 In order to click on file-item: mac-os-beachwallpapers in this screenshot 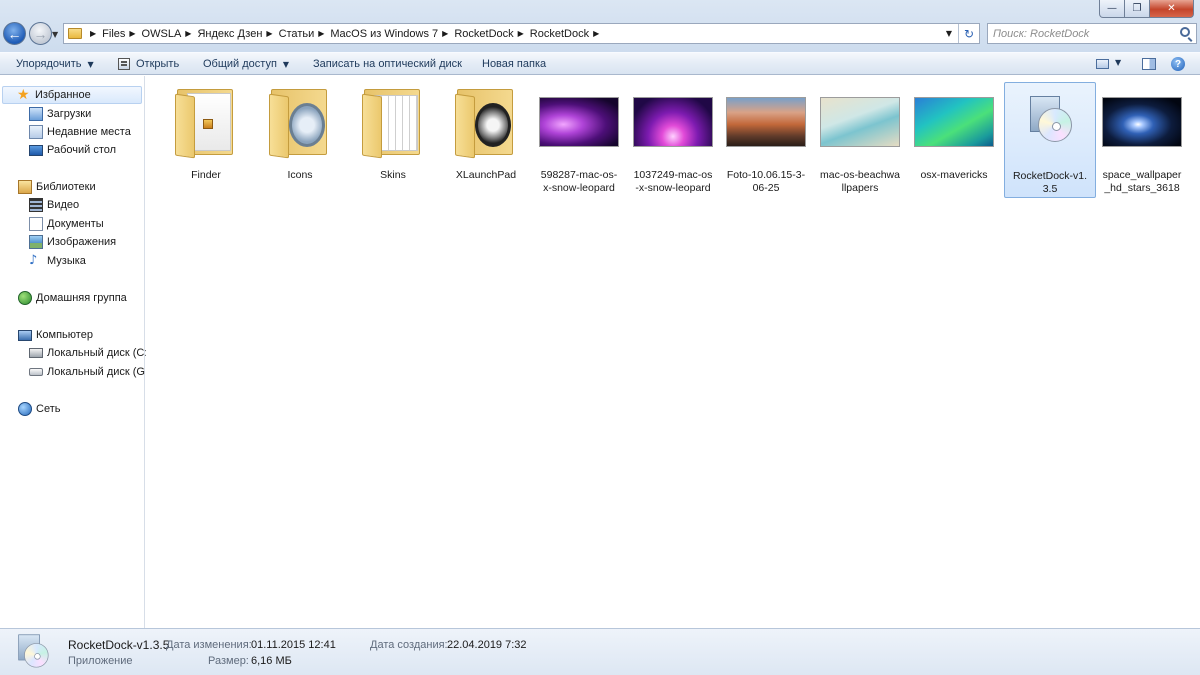, I will do `click(860, 140)`.